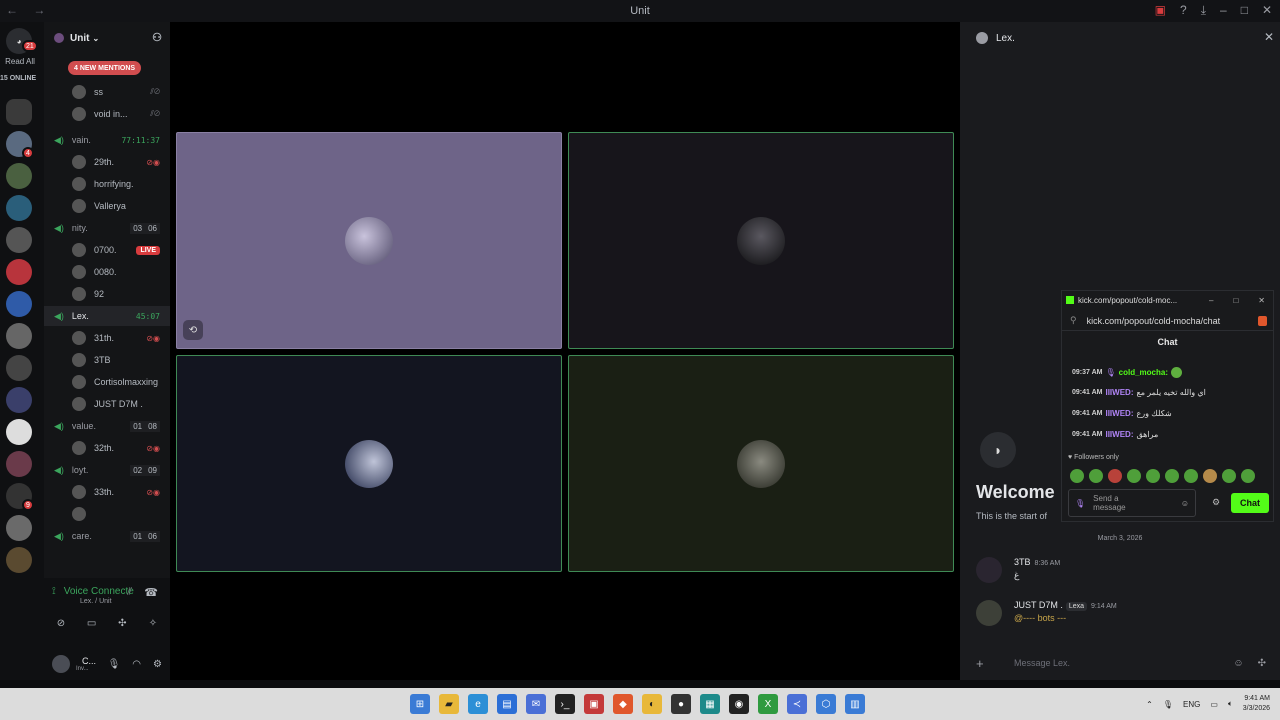 Image resolution: width=1280 pixels, height=720 pixels. What do you see at coordinates (151, 592) in the screenshot?
I see `disconnect-icon: ☎` at bounding box center [151, 592].